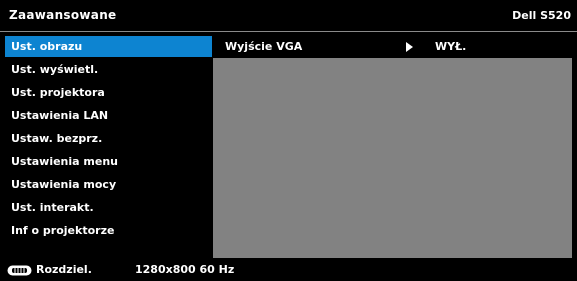  What do you see at coordinates (392, 47) in the screenshot?
I see `vga-output-setting-row: Wyjście VGA WYŁ.` at bounding box center [392, 47].